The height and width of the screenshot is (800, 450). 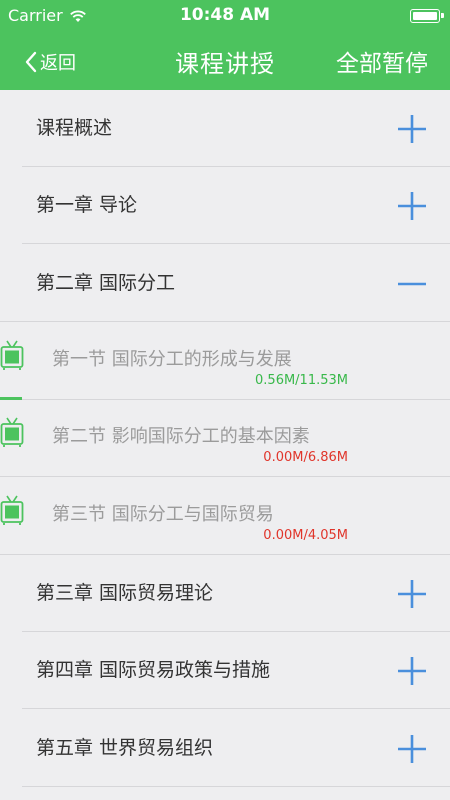 I want to click on chapter-label: 第三章 国际贸易理论, so click(x=125, y=593).